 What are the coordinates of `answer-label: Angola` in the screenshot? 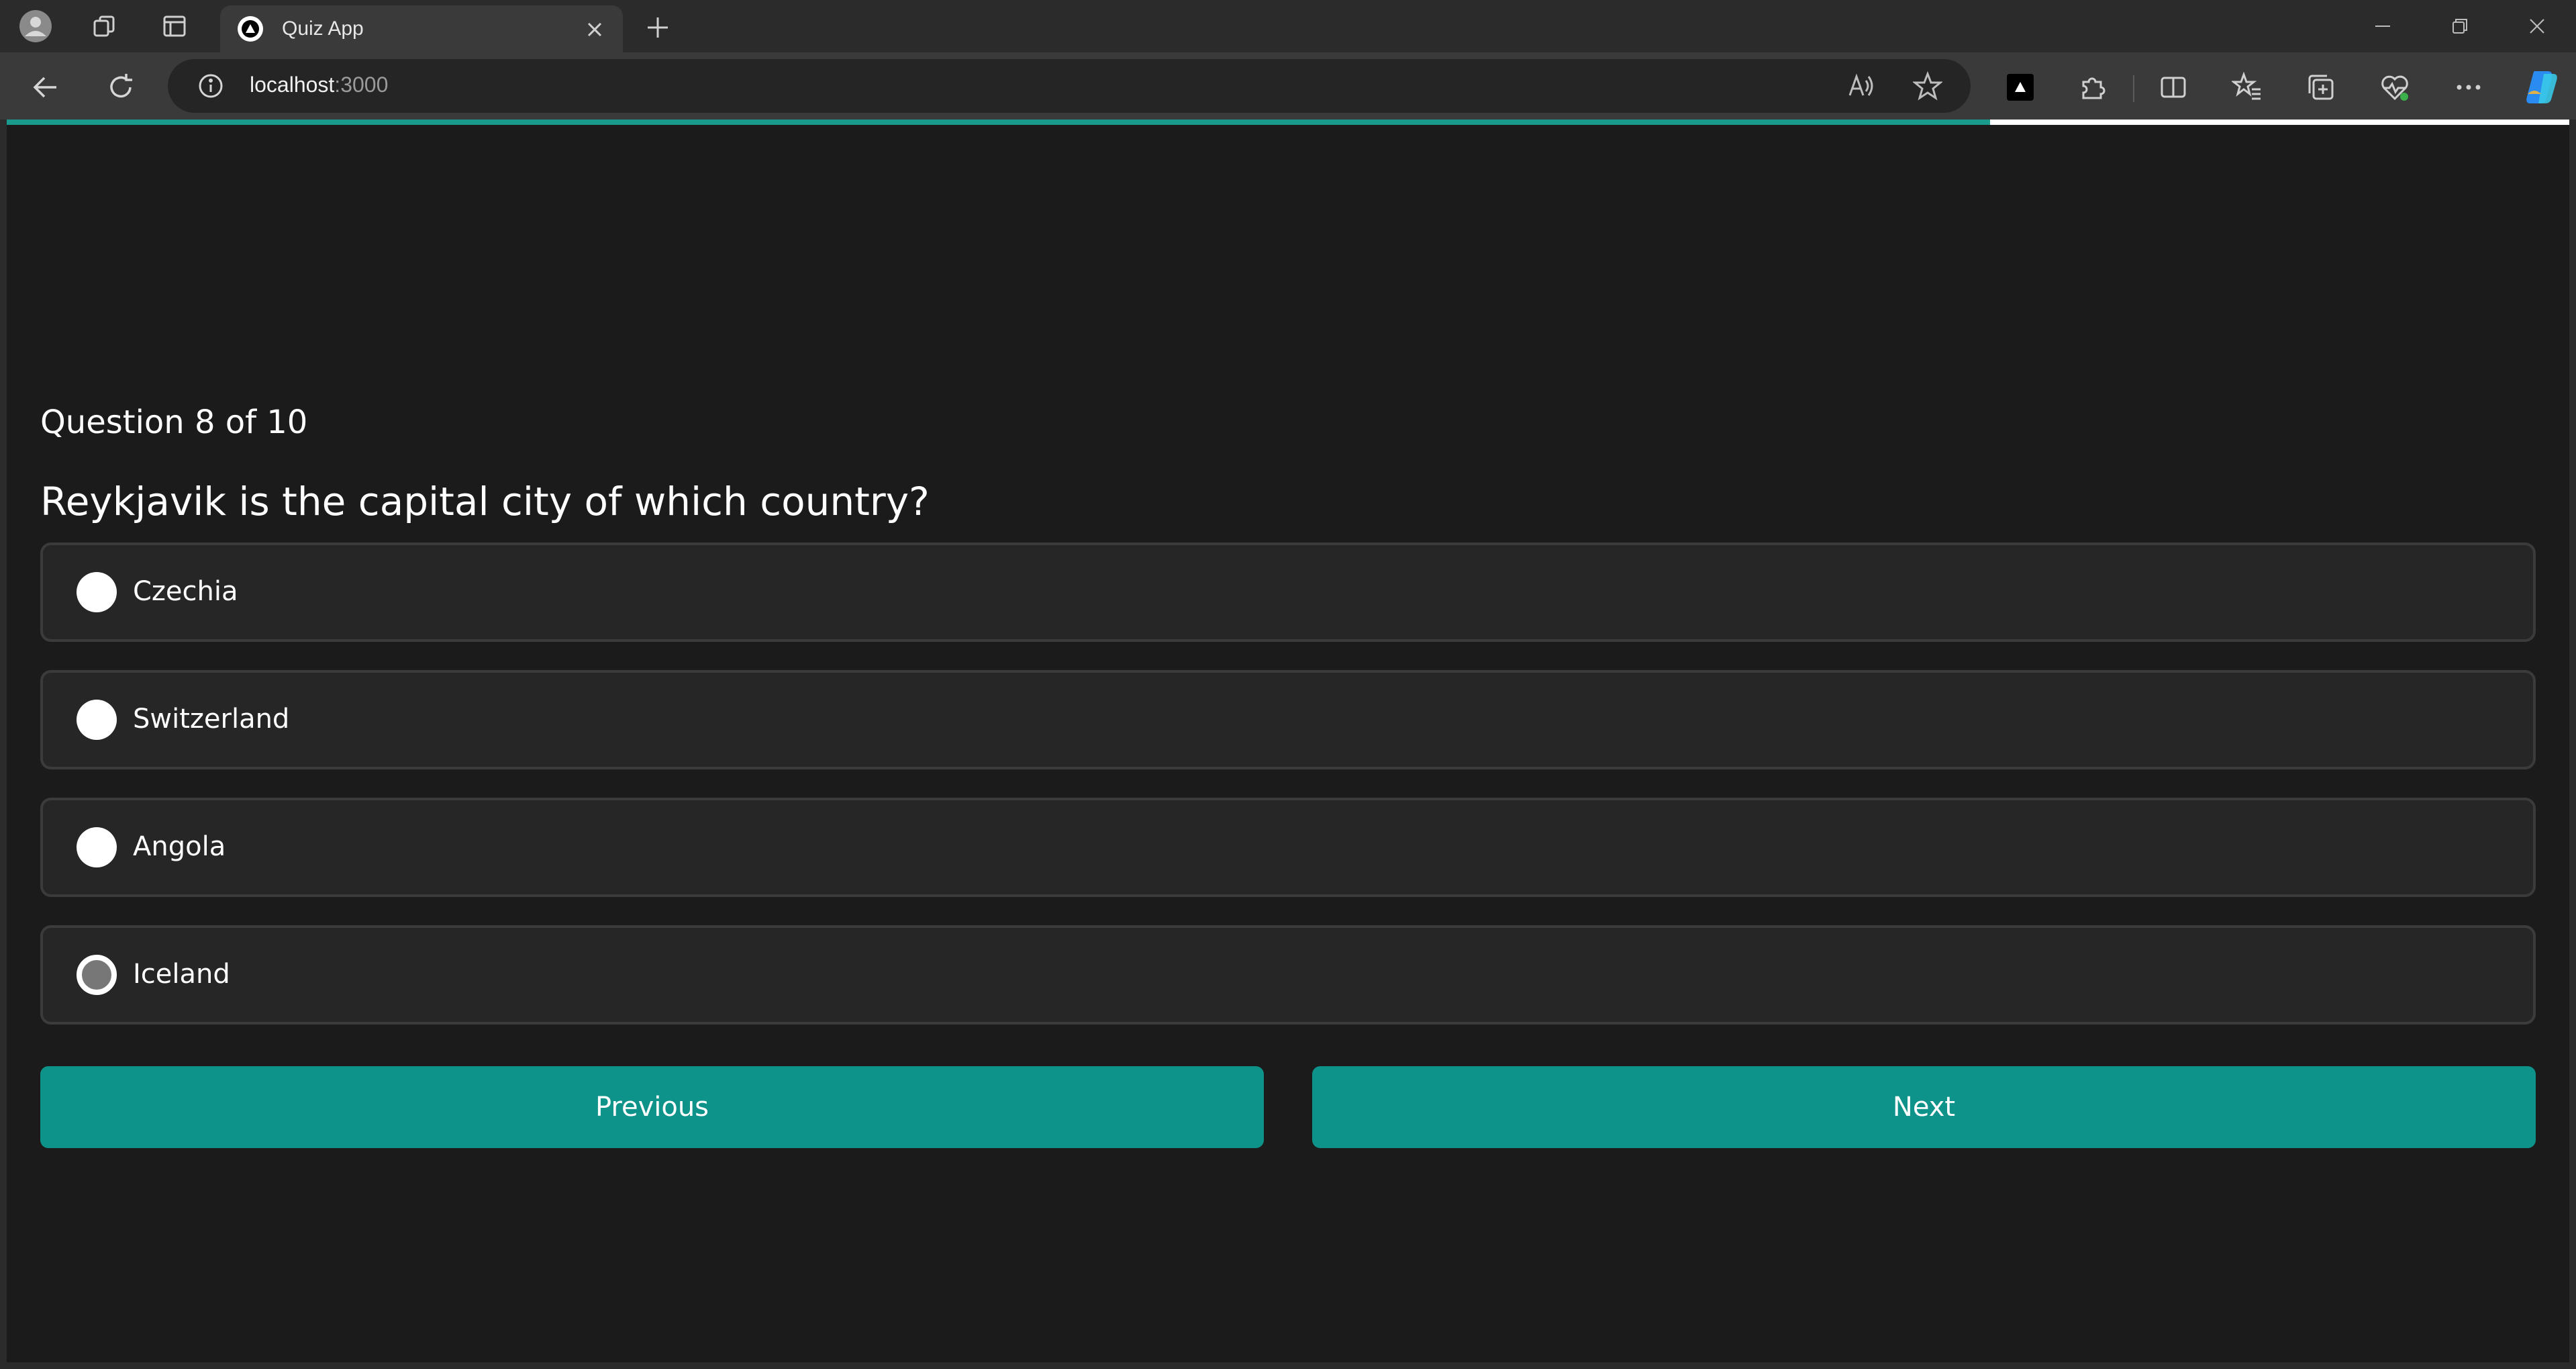 It's located at (179, 846).